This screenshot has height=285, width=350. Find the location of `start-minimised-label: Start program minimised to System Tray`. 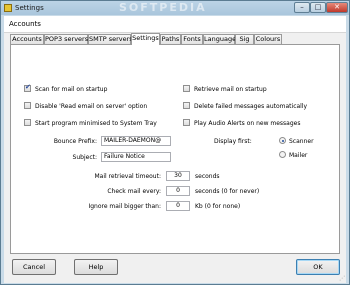

start-minimised-label: Start program minimised to System Tray is located at coordinates (96, 123).